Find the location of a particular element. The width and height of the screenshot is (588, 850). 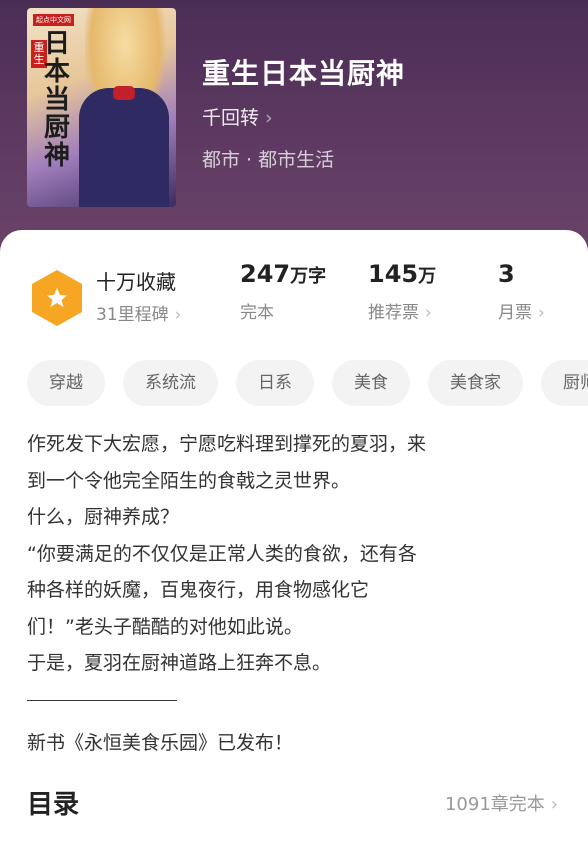

description-line: 作死发下大宏愿，宁愿吃料理到撑死的夏羽，来 is located at coordinates (227, 444).